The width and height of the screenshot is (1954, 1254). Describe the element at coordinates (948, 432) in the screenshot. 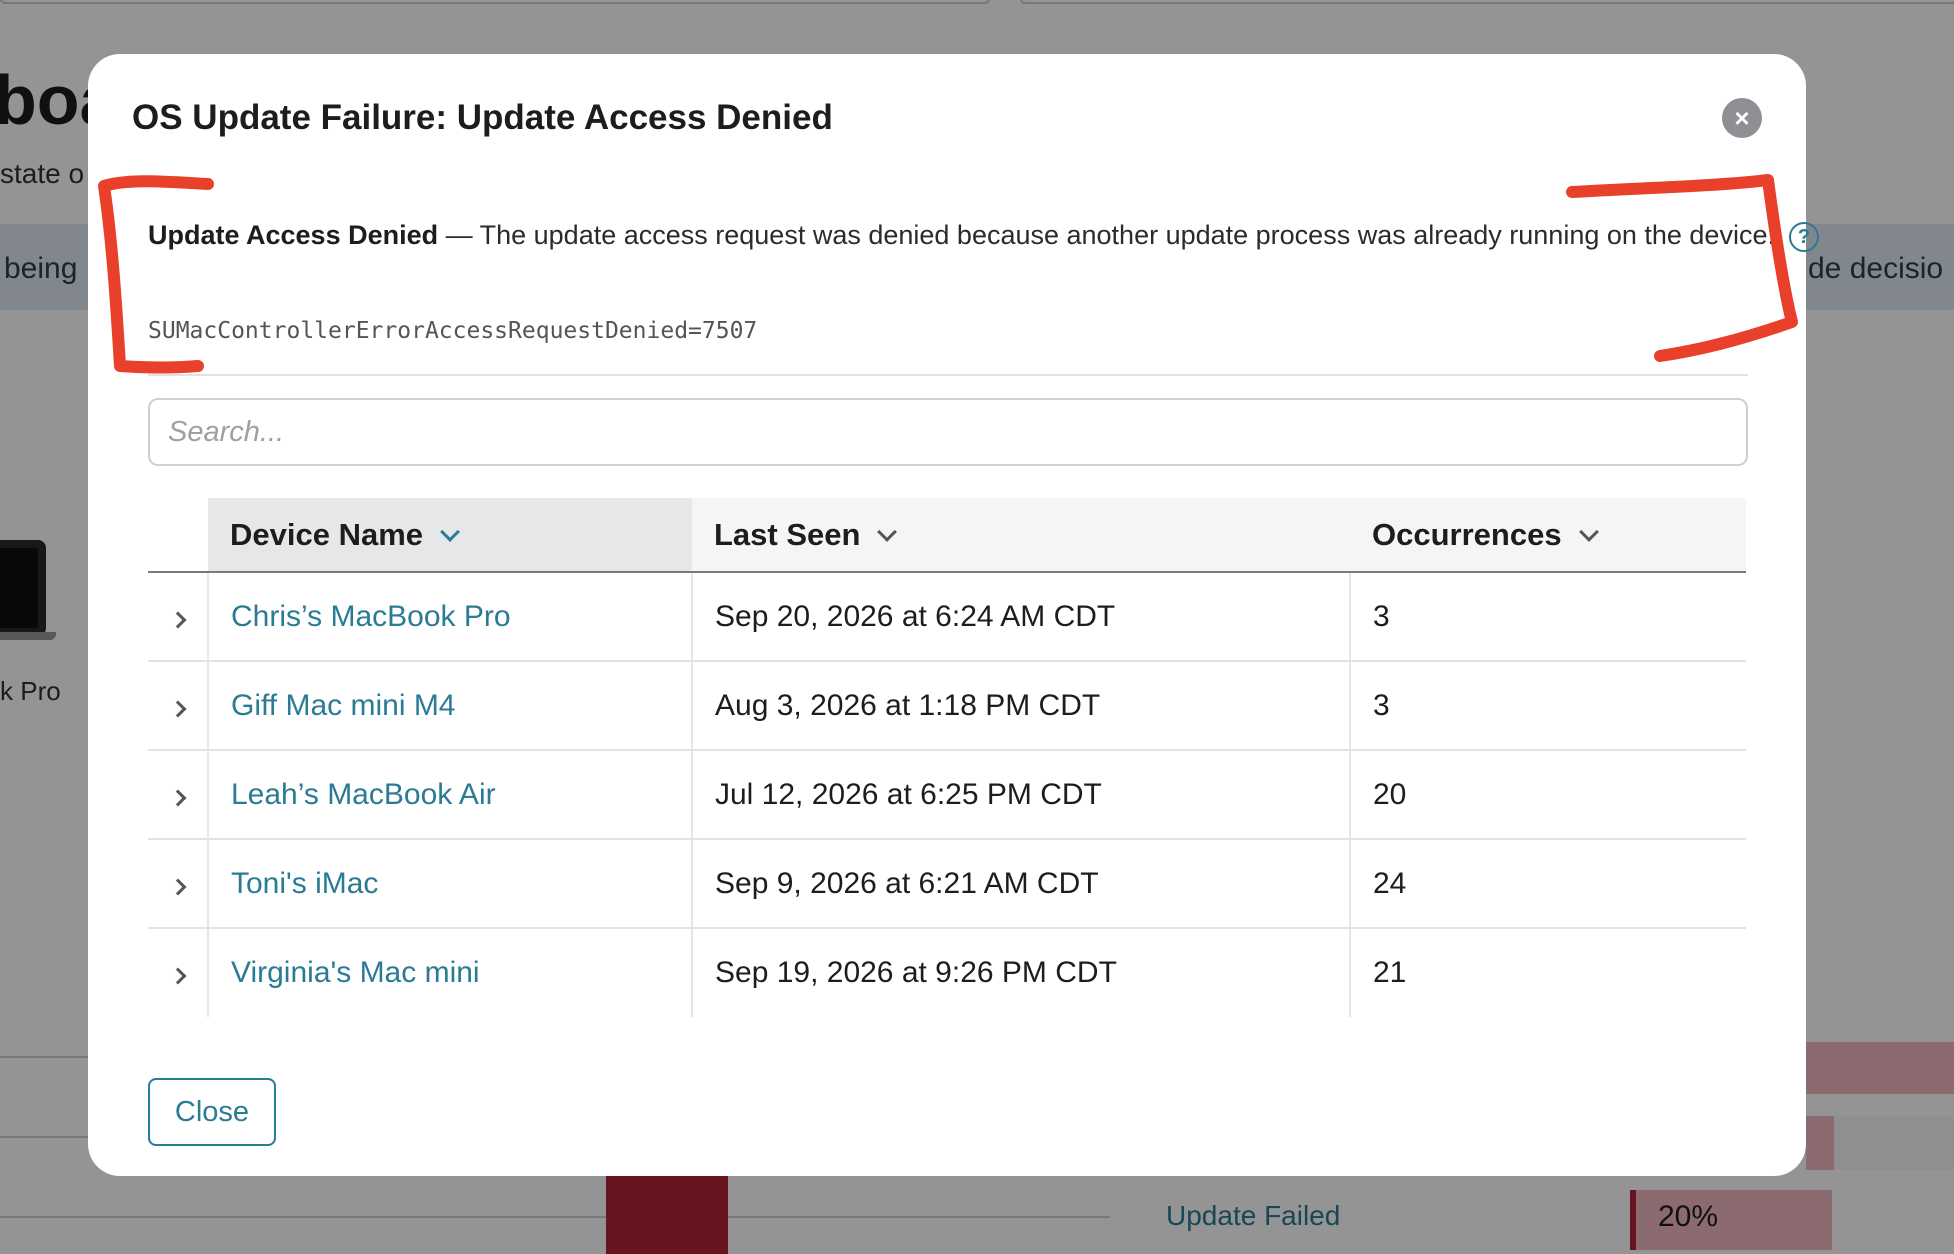

I see `search-input` at that location.